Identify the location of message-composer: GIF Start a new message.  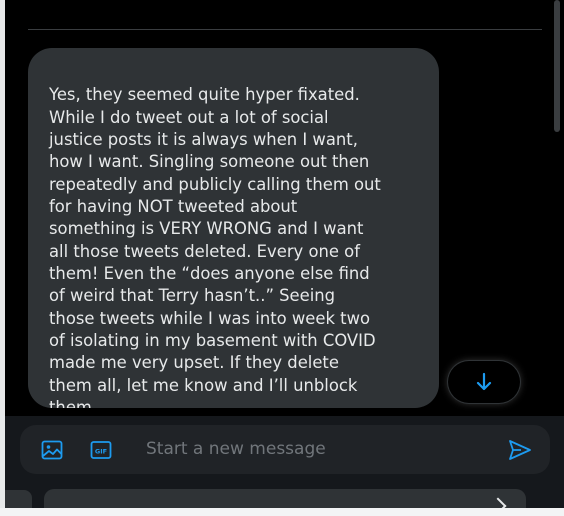
(285, 449).